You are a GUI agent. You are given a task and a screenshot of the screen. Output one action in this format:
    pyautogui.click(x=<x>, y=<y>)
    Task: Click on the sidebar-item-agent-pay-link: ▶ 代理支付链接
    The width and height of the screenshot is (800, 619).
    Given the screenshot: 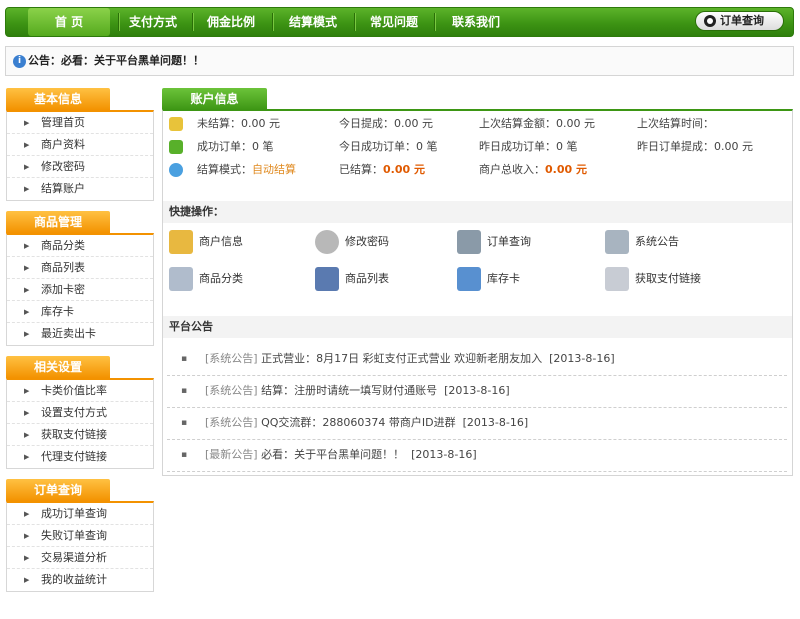 What is the action you would take?
    pyautogui.click(x=80, y=457)
    